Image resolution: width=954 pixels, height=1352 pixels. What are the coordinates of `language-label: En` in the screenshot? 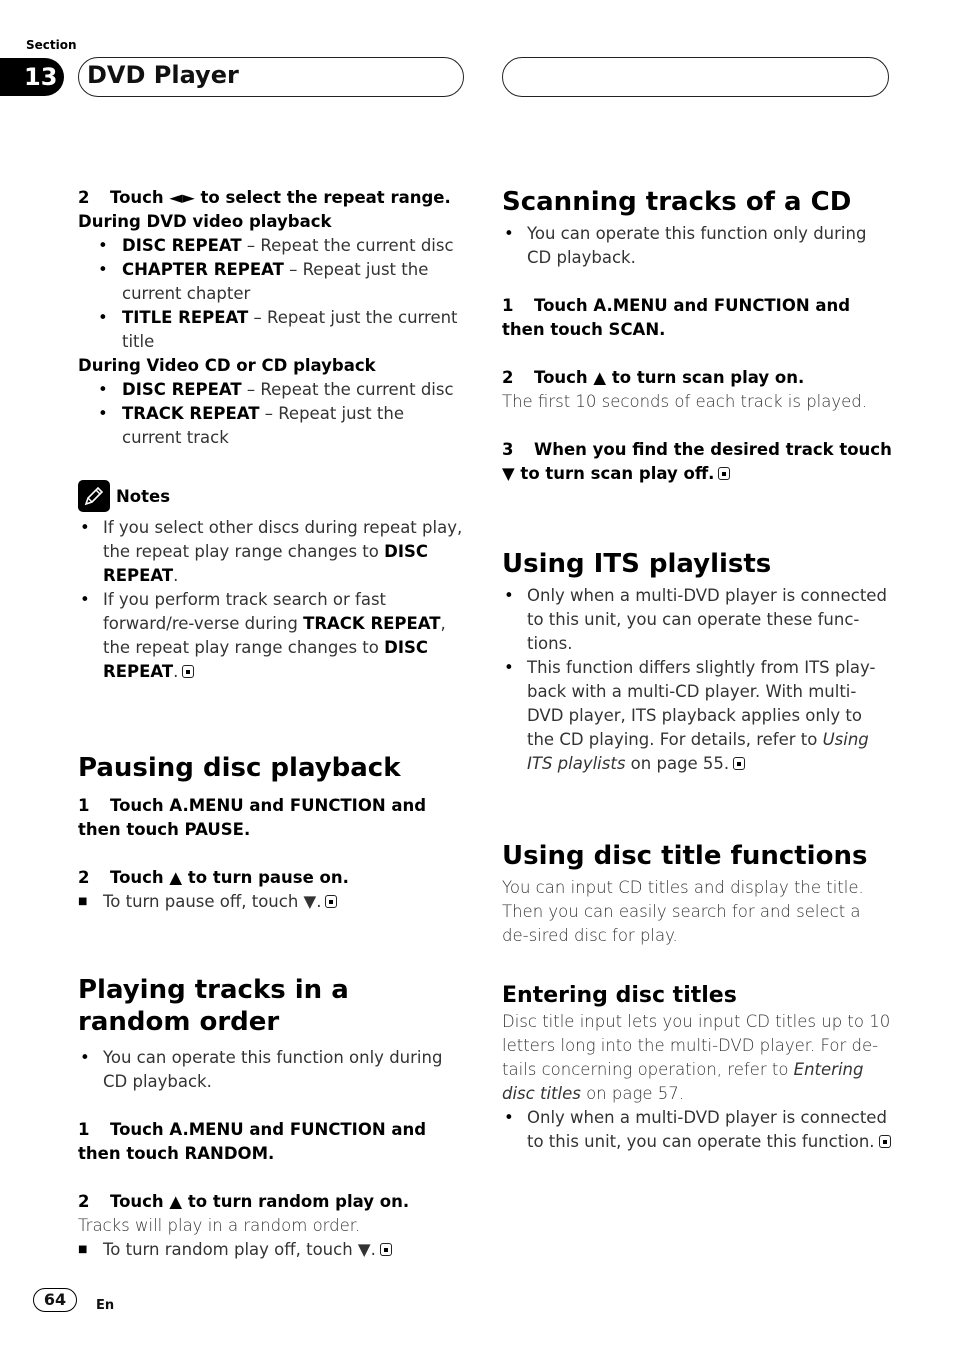 It's located at (105, 1305).